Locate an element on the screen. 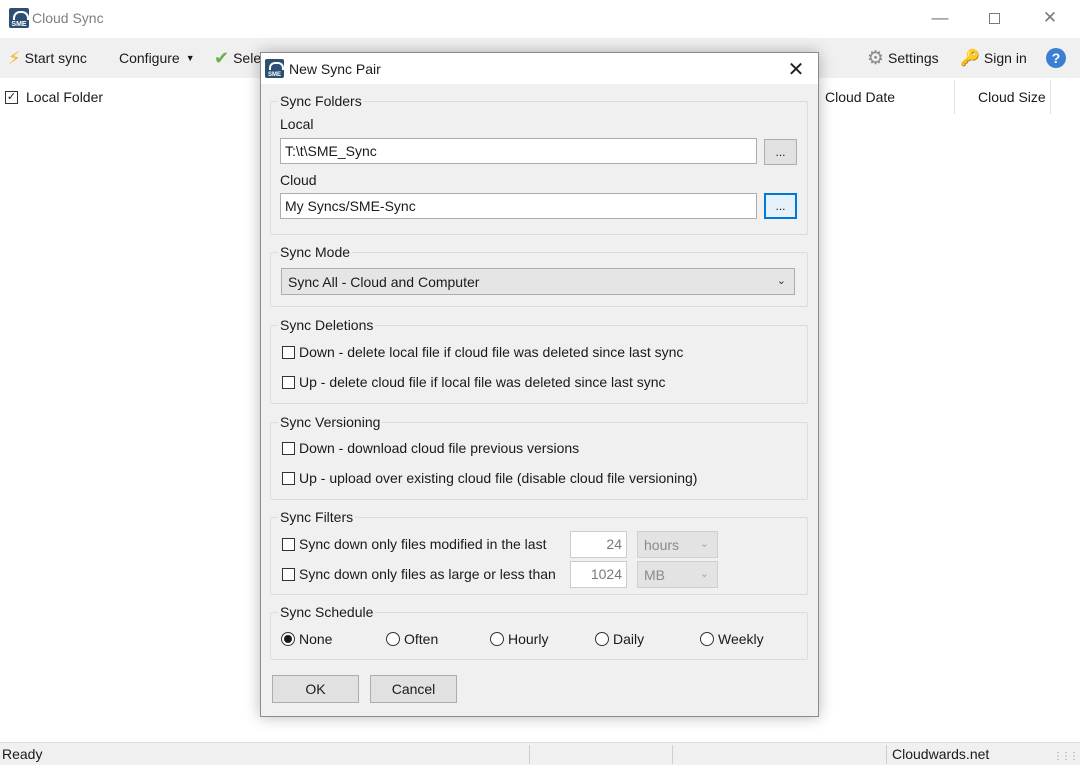  dropdown-caret-icon: ▼ is located at coordinates (190, 58).